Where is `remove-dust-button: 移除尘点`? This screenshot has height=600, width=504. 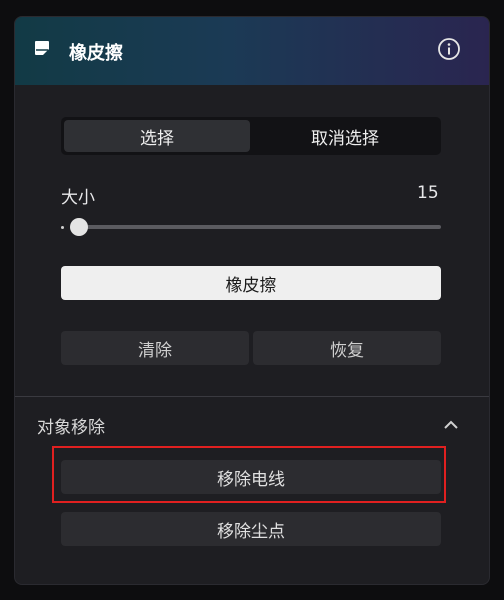 remove-dust-button: 移除尘点 is located at coordinates (251, 529).